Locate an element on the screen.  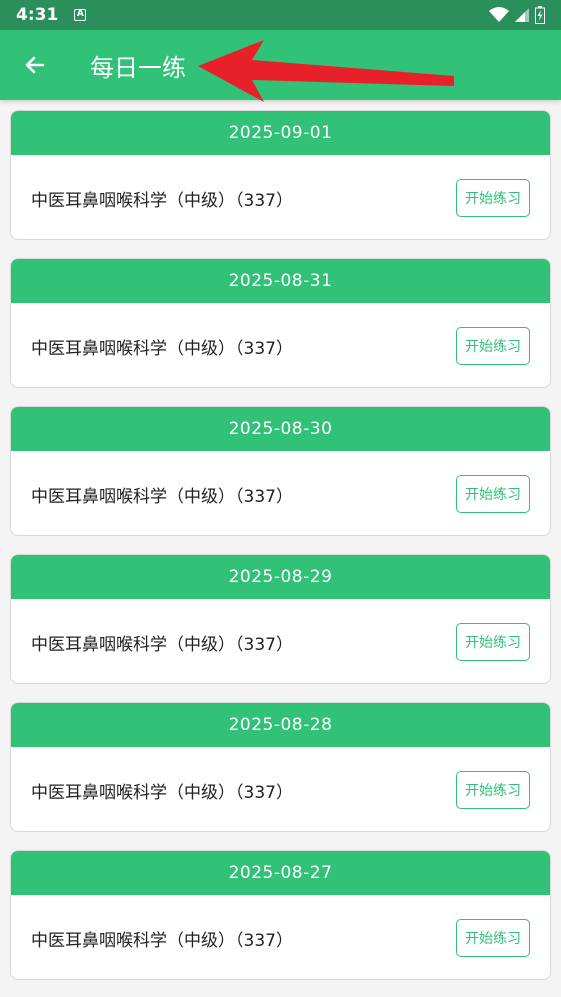
status-icons is located at coordinates (517, 15).